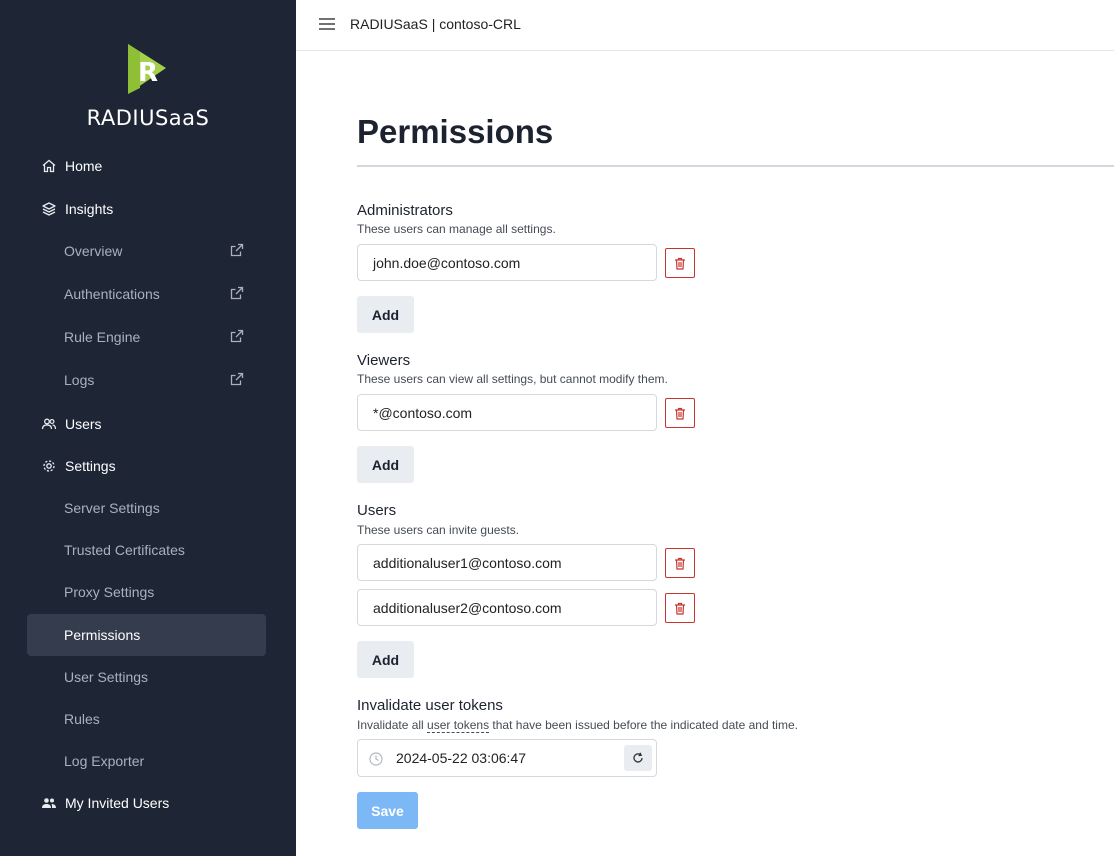  What do you see at coordinates (385, 659) in the screenshot?
I see `add-user-button: Add` at bounding box center [385, 659].